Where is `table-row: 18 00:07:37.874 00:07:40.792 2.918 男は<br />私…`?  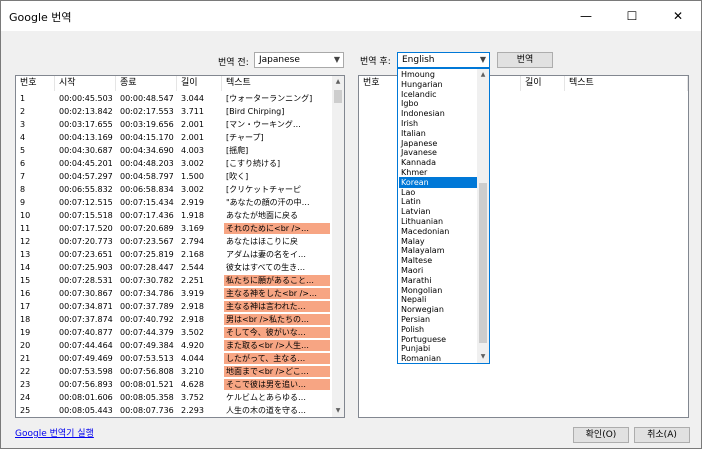 table-row: 18 00:07:37.874 00:07:40.792 2.918 男は<br />私… is located at coordinates (174, 319).